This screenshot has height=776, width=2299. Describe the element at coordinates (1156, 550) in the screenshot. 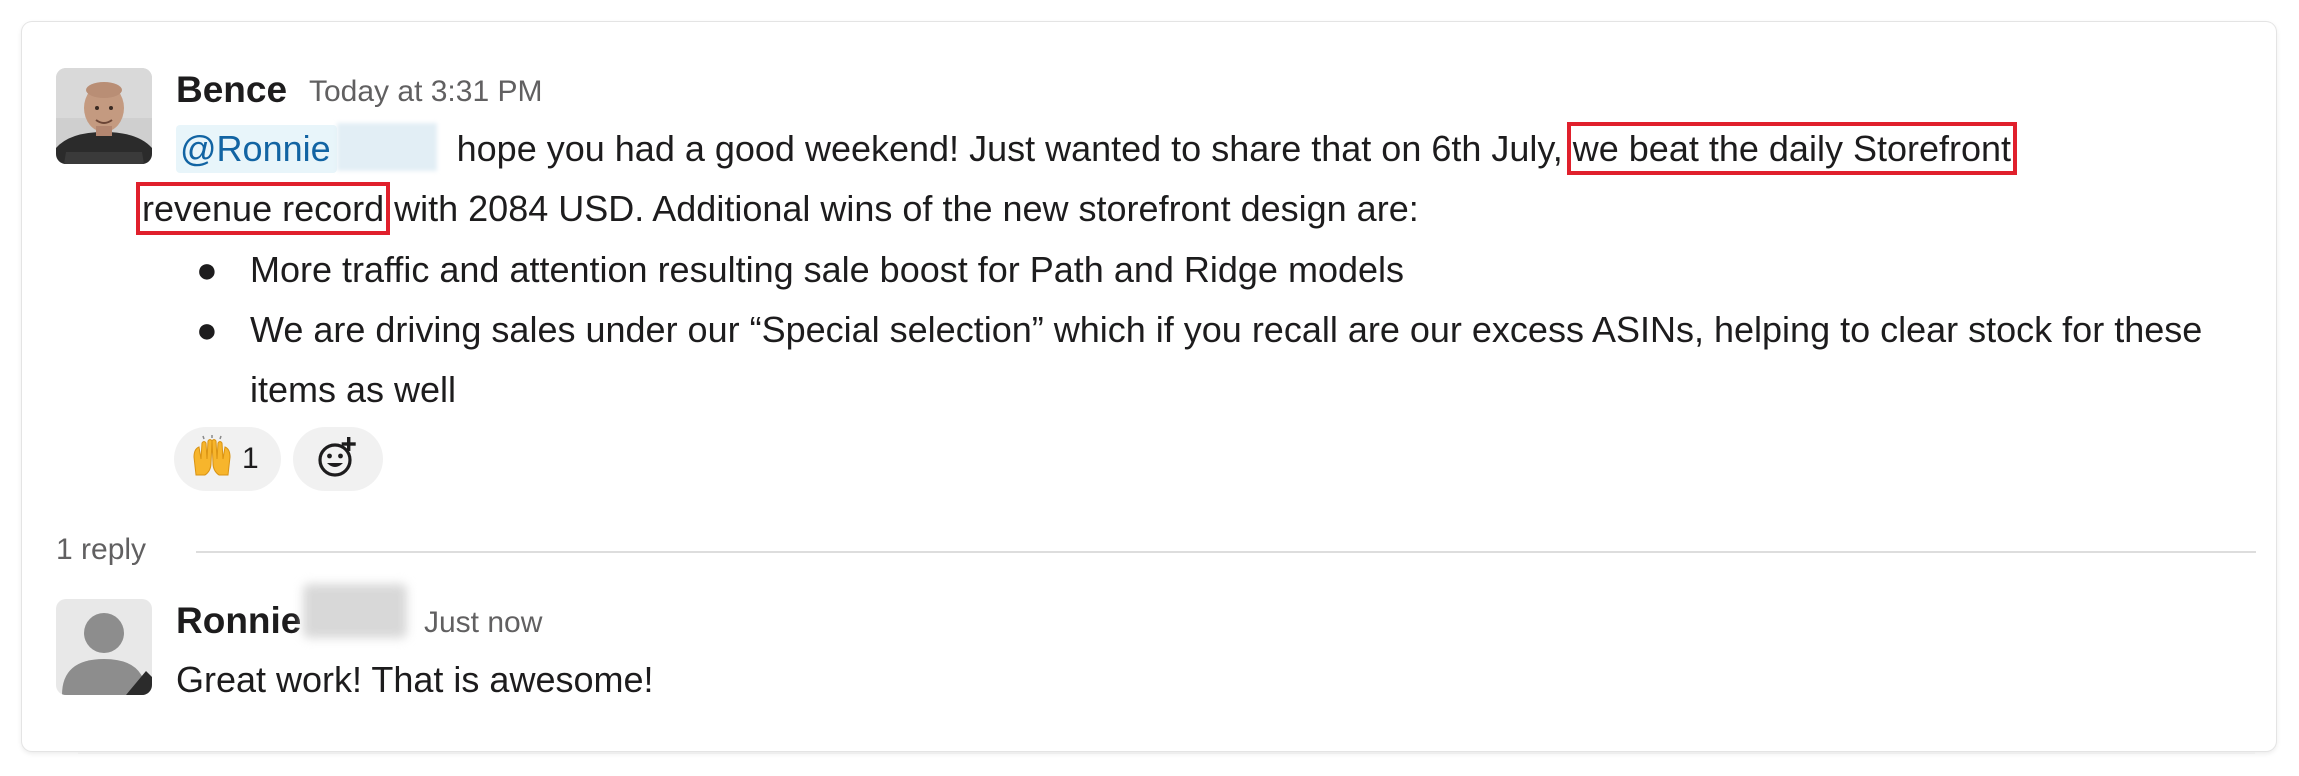

I see `thread-replies-row: 1 reply` at that location.